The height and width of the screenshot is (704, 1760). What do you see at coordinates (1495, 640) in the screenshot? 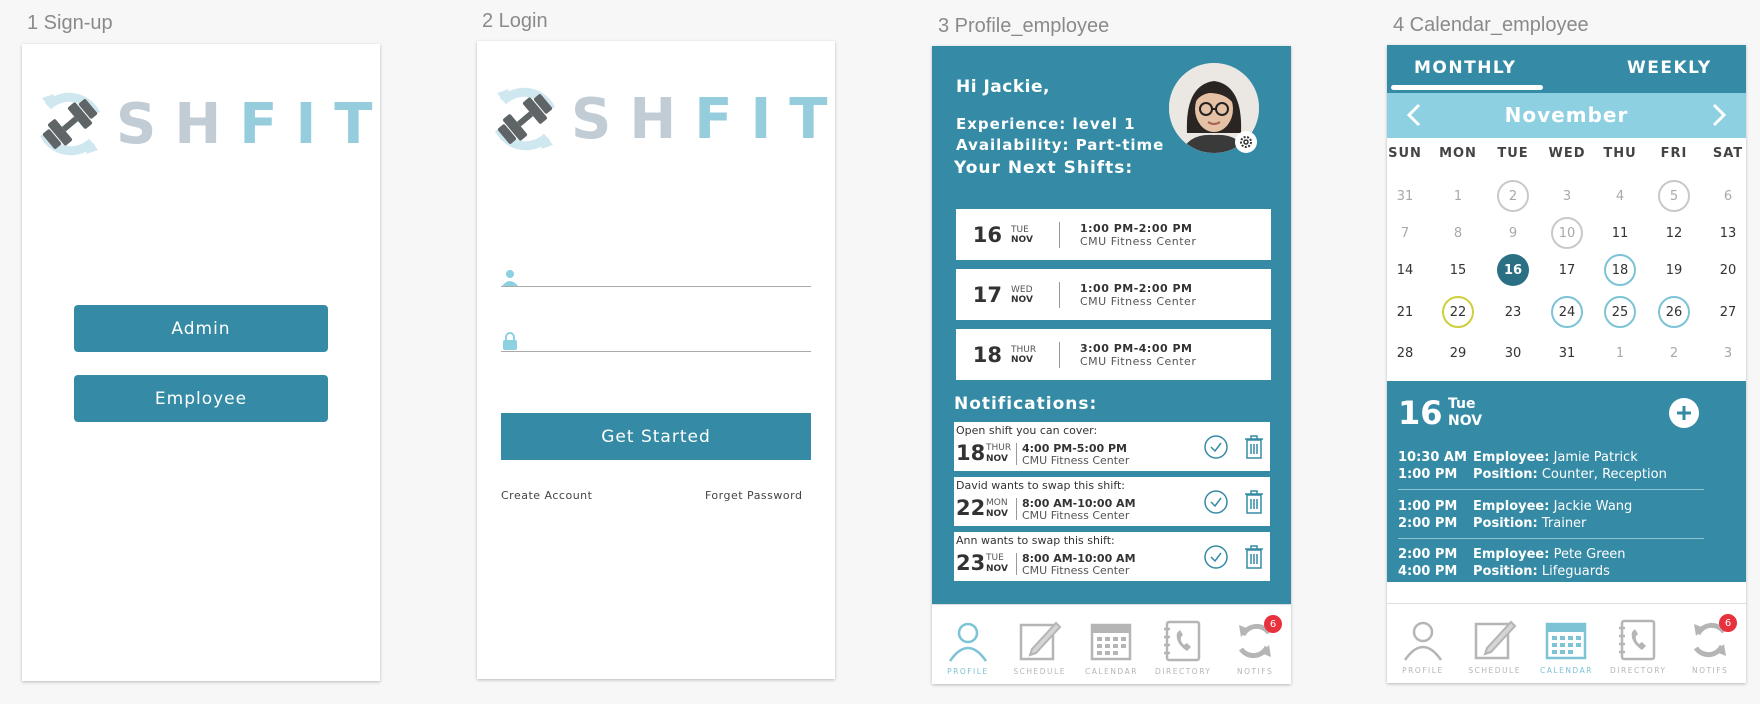
I see `edit-schedule-icon` at bounding box center [1495, 640].